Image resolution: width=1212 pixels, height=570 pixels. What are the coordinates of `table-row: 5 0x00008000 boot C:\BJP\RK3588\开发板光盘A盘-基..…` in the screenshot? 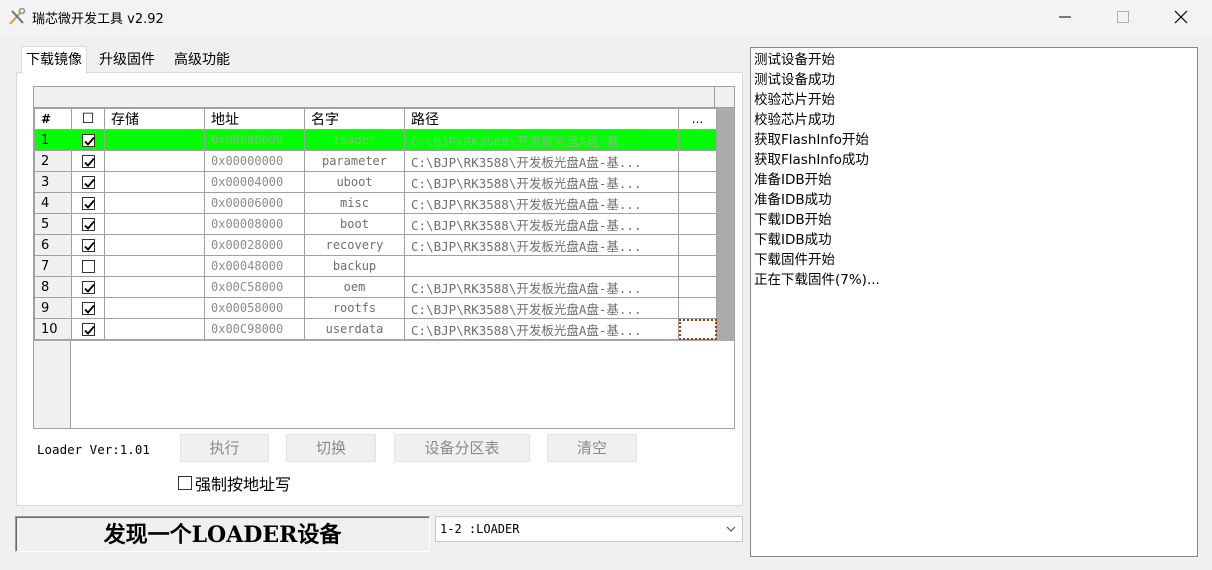 It's located at (375, 224).